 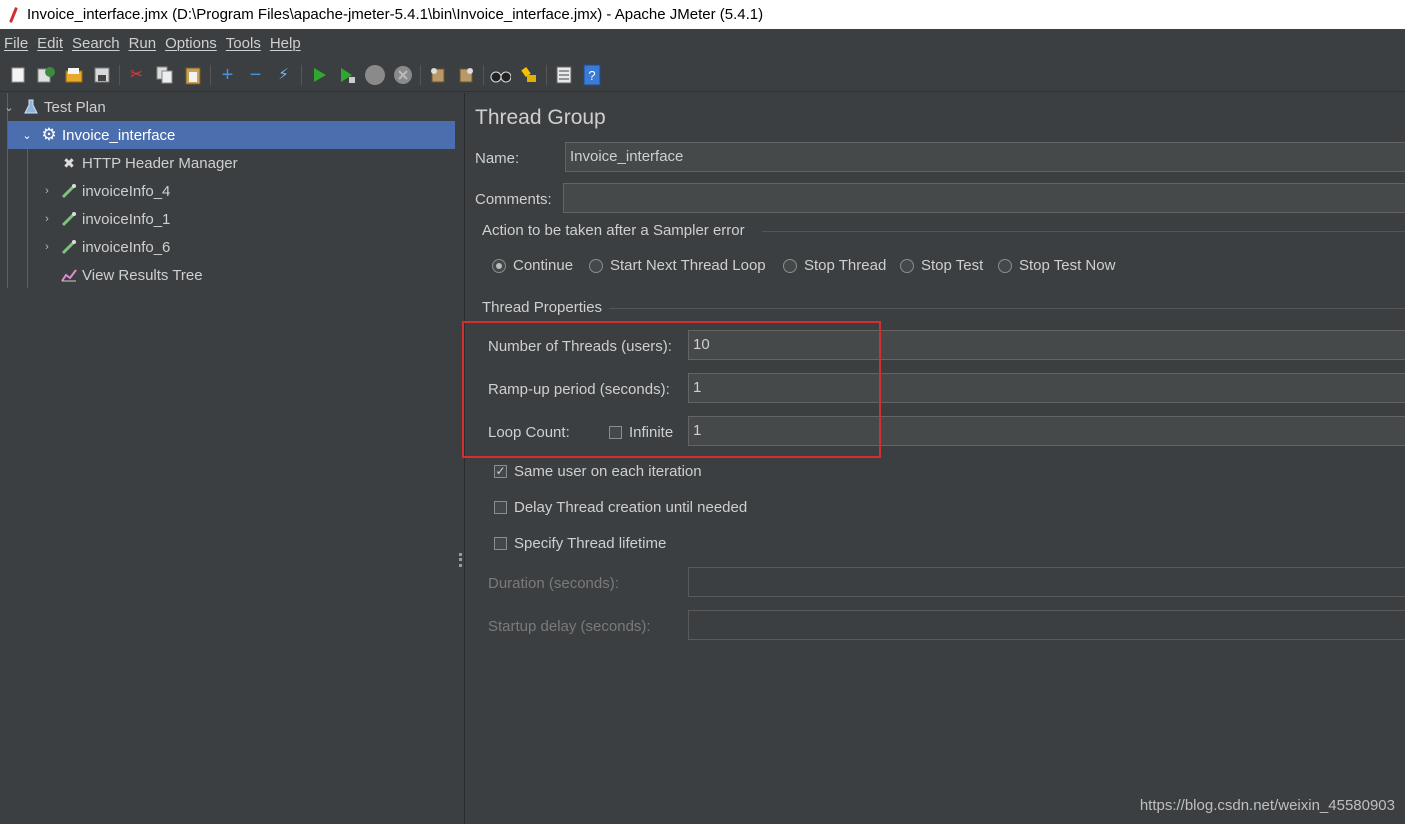 I want to click on threads-field: 10, so click(x=1046, y=345).